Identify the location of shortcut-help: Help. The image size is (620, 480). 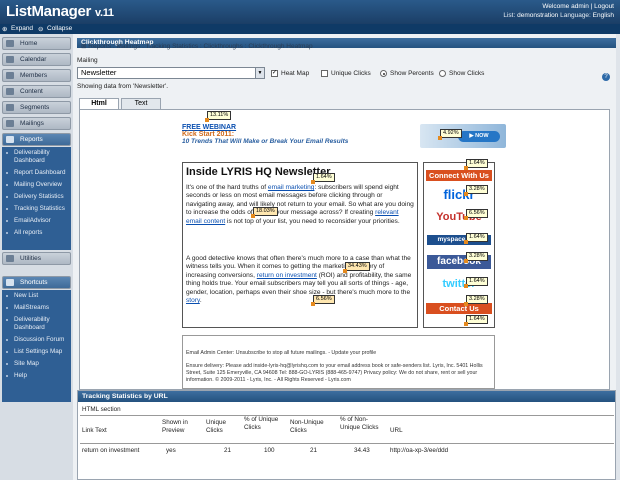
(36, 376).